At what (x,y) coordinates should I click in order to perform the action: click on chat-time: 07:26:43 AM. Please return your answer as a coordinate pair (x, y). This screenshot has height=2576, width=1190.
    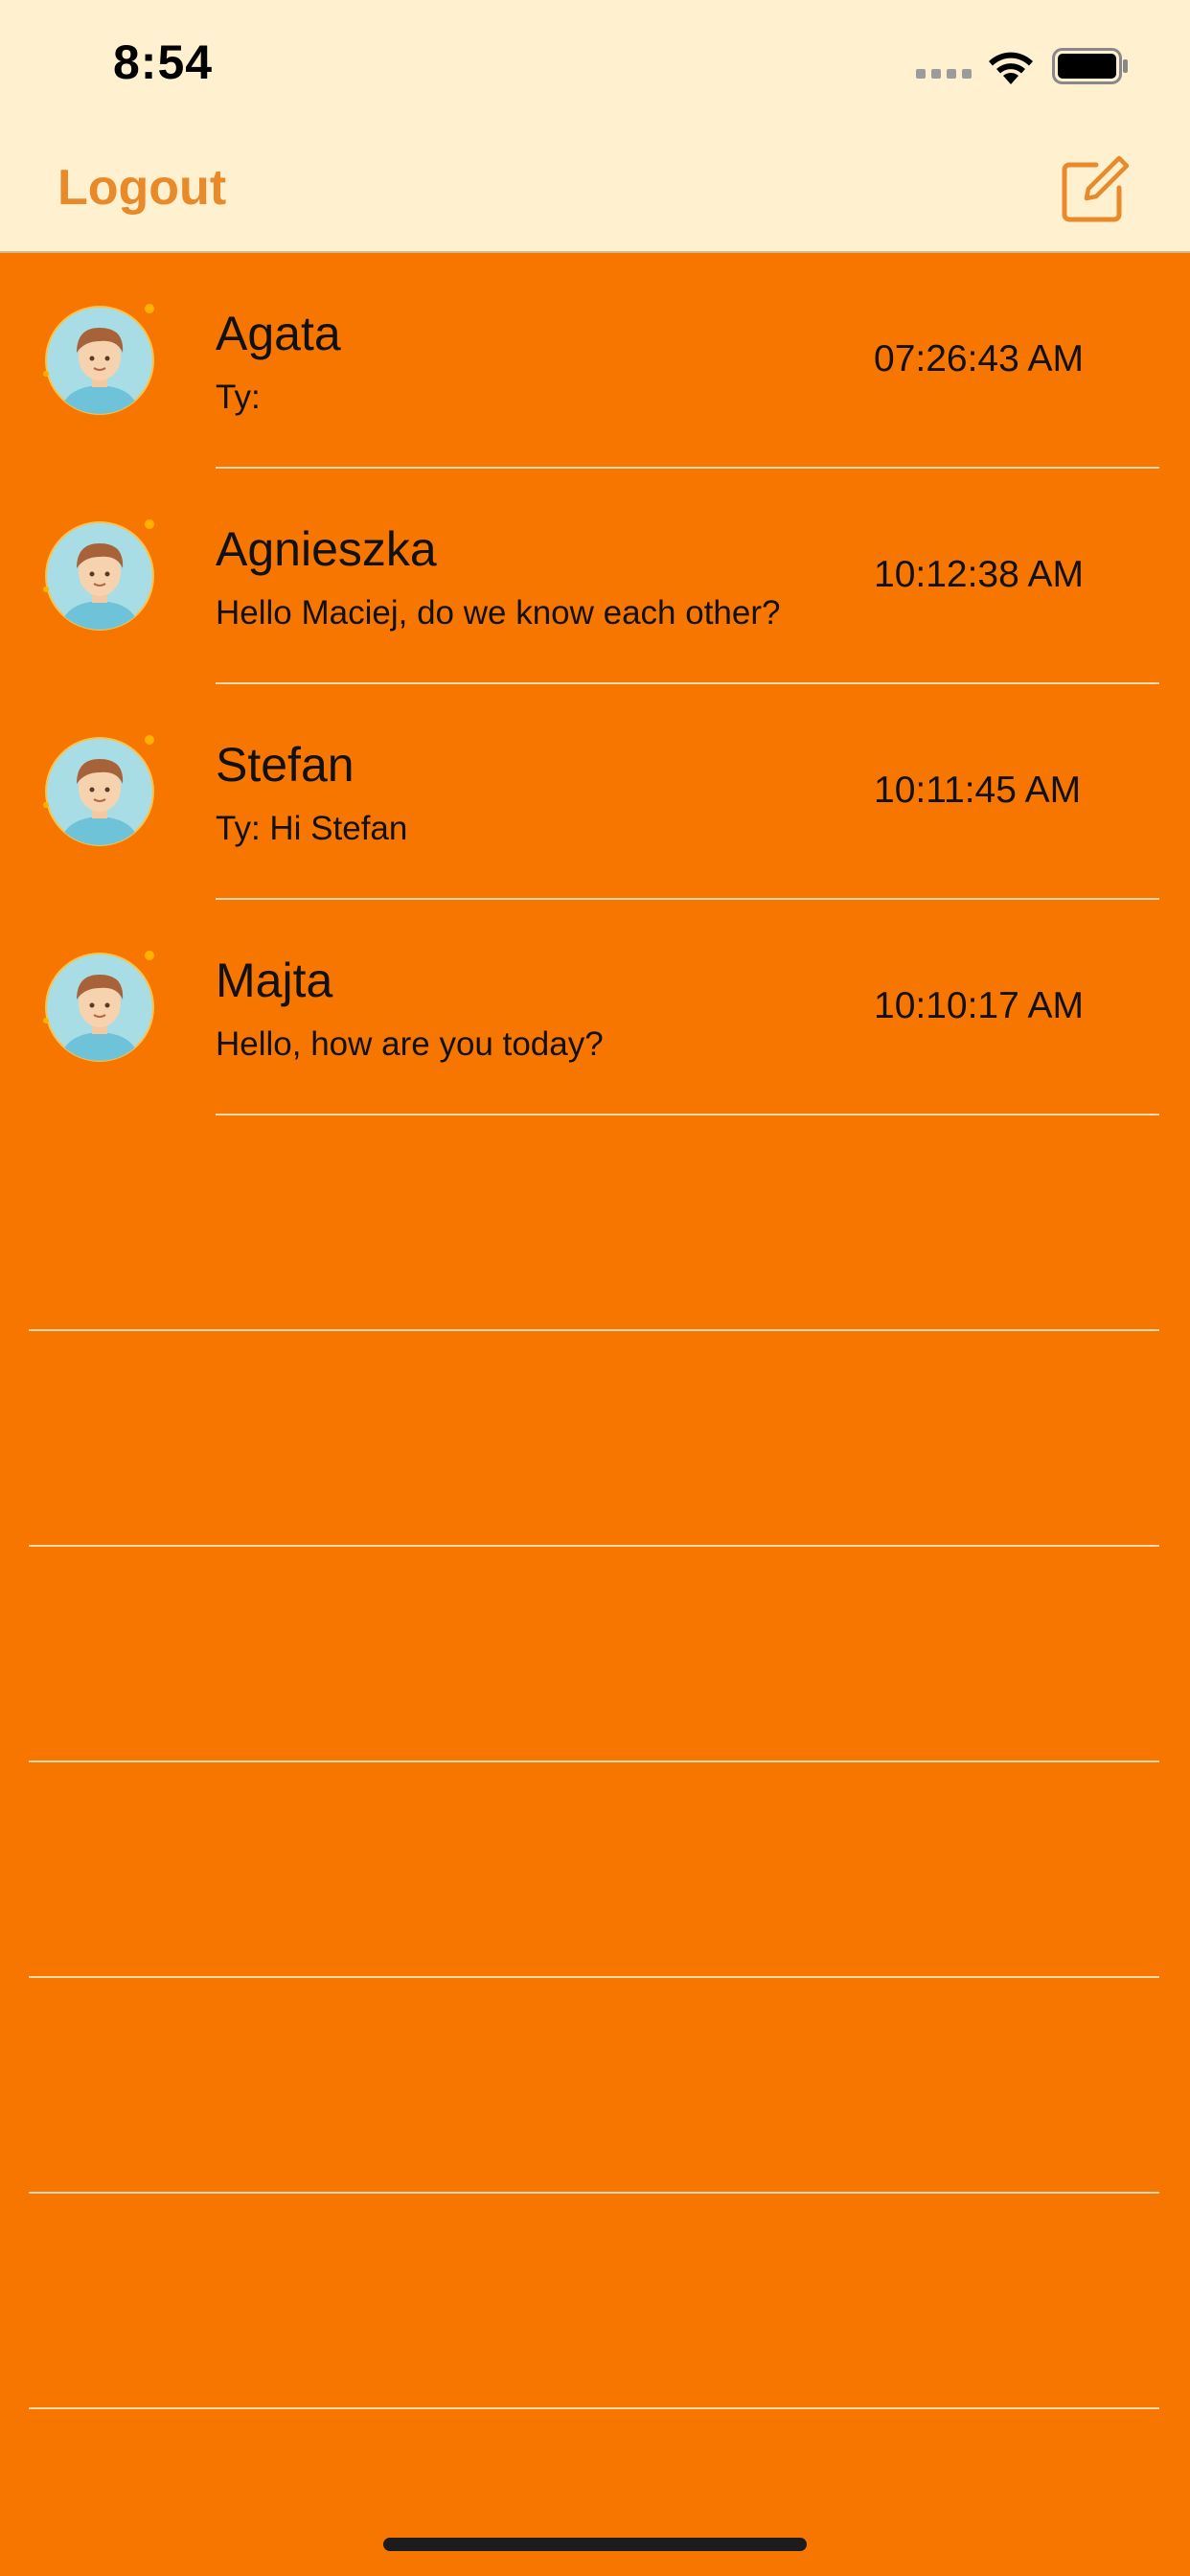
    Looking at the image, I should click on (979, 359).